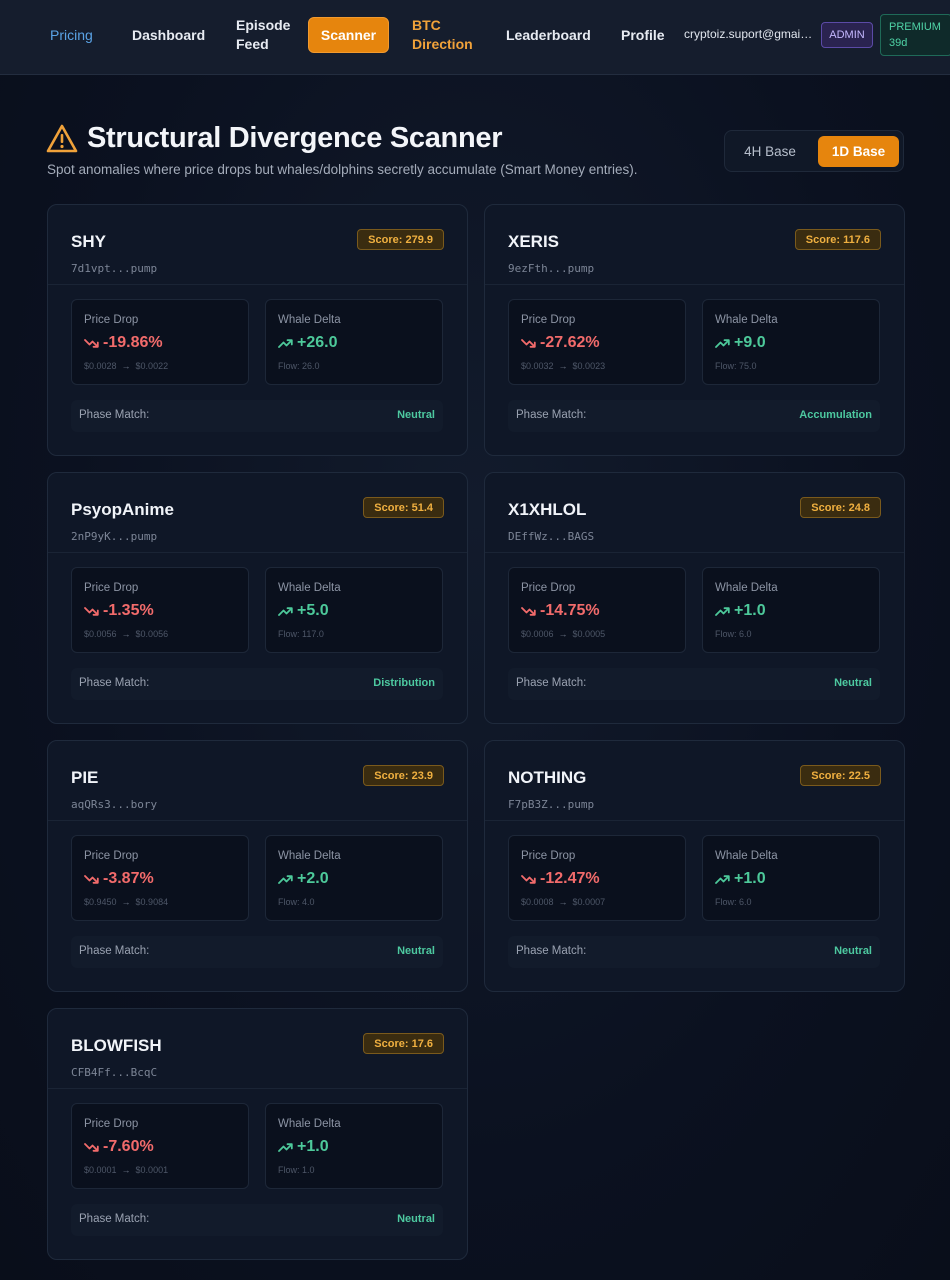  Describe the element at coordinates (114, 804) in the screenshot. I see `token-address: aqQRs3...bory` at that location.